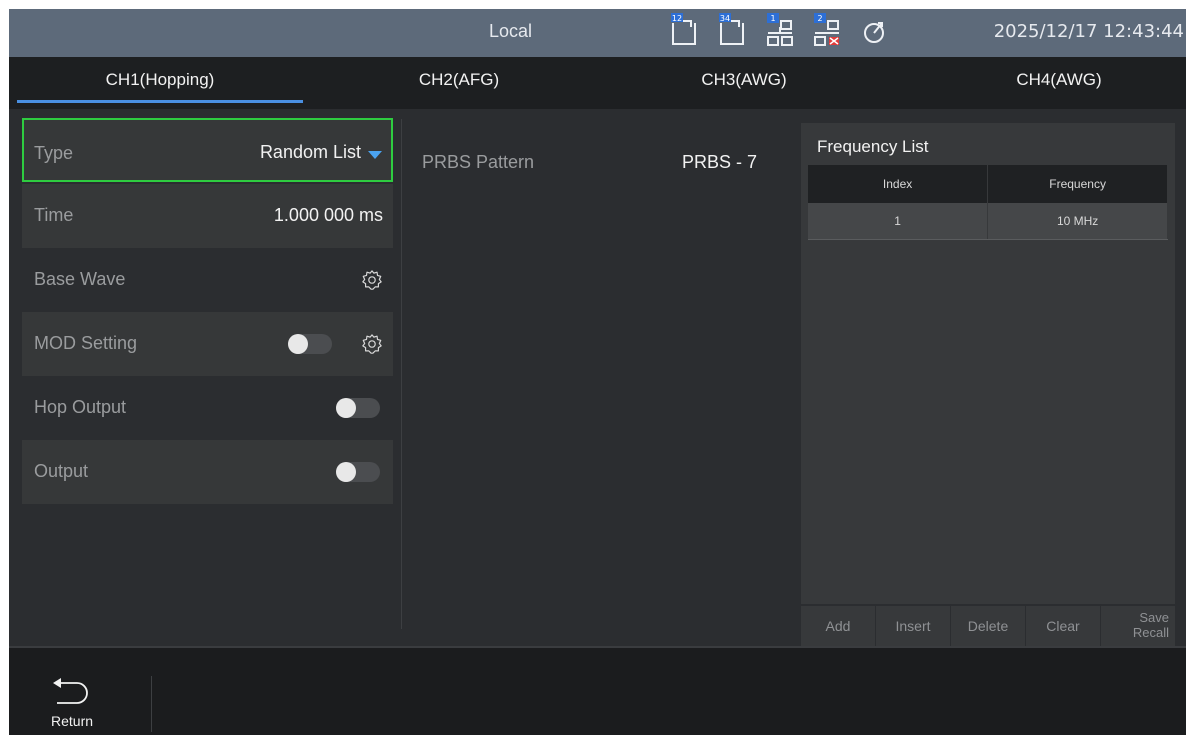 This screenshot has width=1186, height=735. What do you see at coordinates (725, 18) in the screenshot?
I see `svg-text: 34` at bounding box center [725, 18].